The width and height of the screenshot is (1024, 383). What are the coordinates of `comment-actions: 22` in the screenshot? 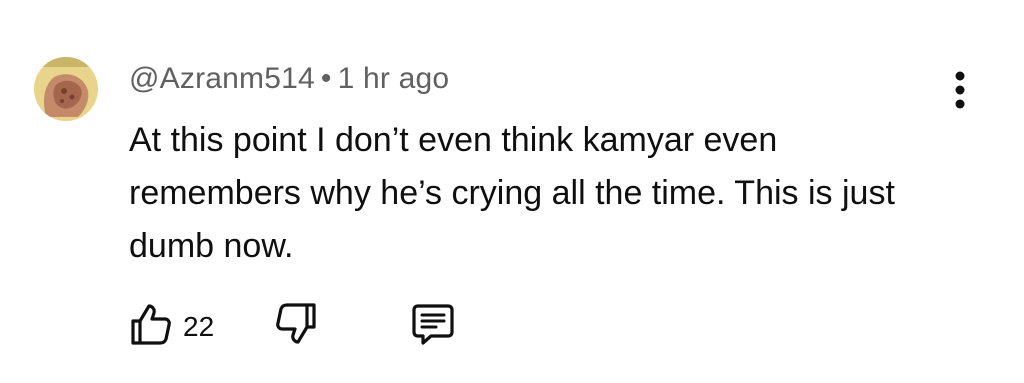 It's located at (307, 325).